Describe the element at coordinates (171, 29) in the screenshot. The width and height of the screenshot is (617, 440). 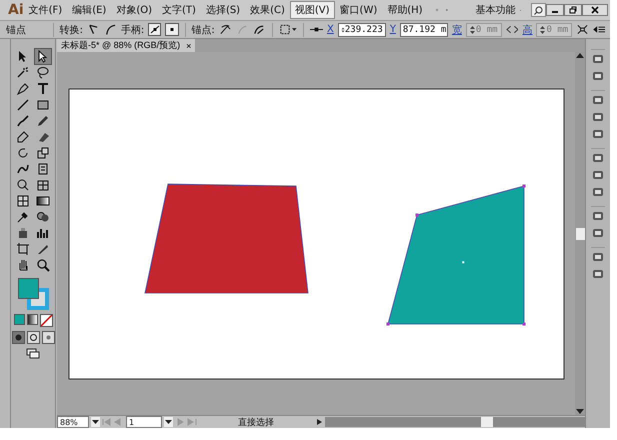
I see `hide-handles-button` at that location.